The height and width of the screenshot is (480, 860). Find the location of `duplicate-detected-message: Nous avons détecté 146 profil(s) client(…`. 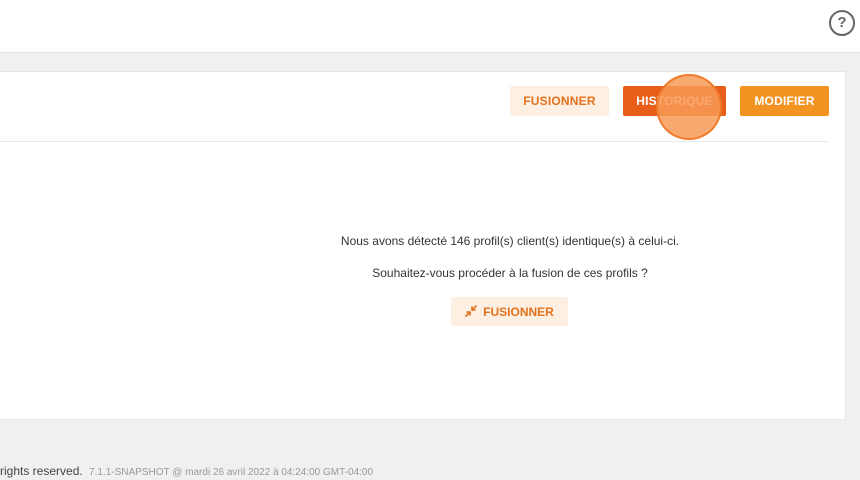

duplicate-detected-message: Nous avons détecté 146 profil(s) client(… is located at coordinates (510, 241).